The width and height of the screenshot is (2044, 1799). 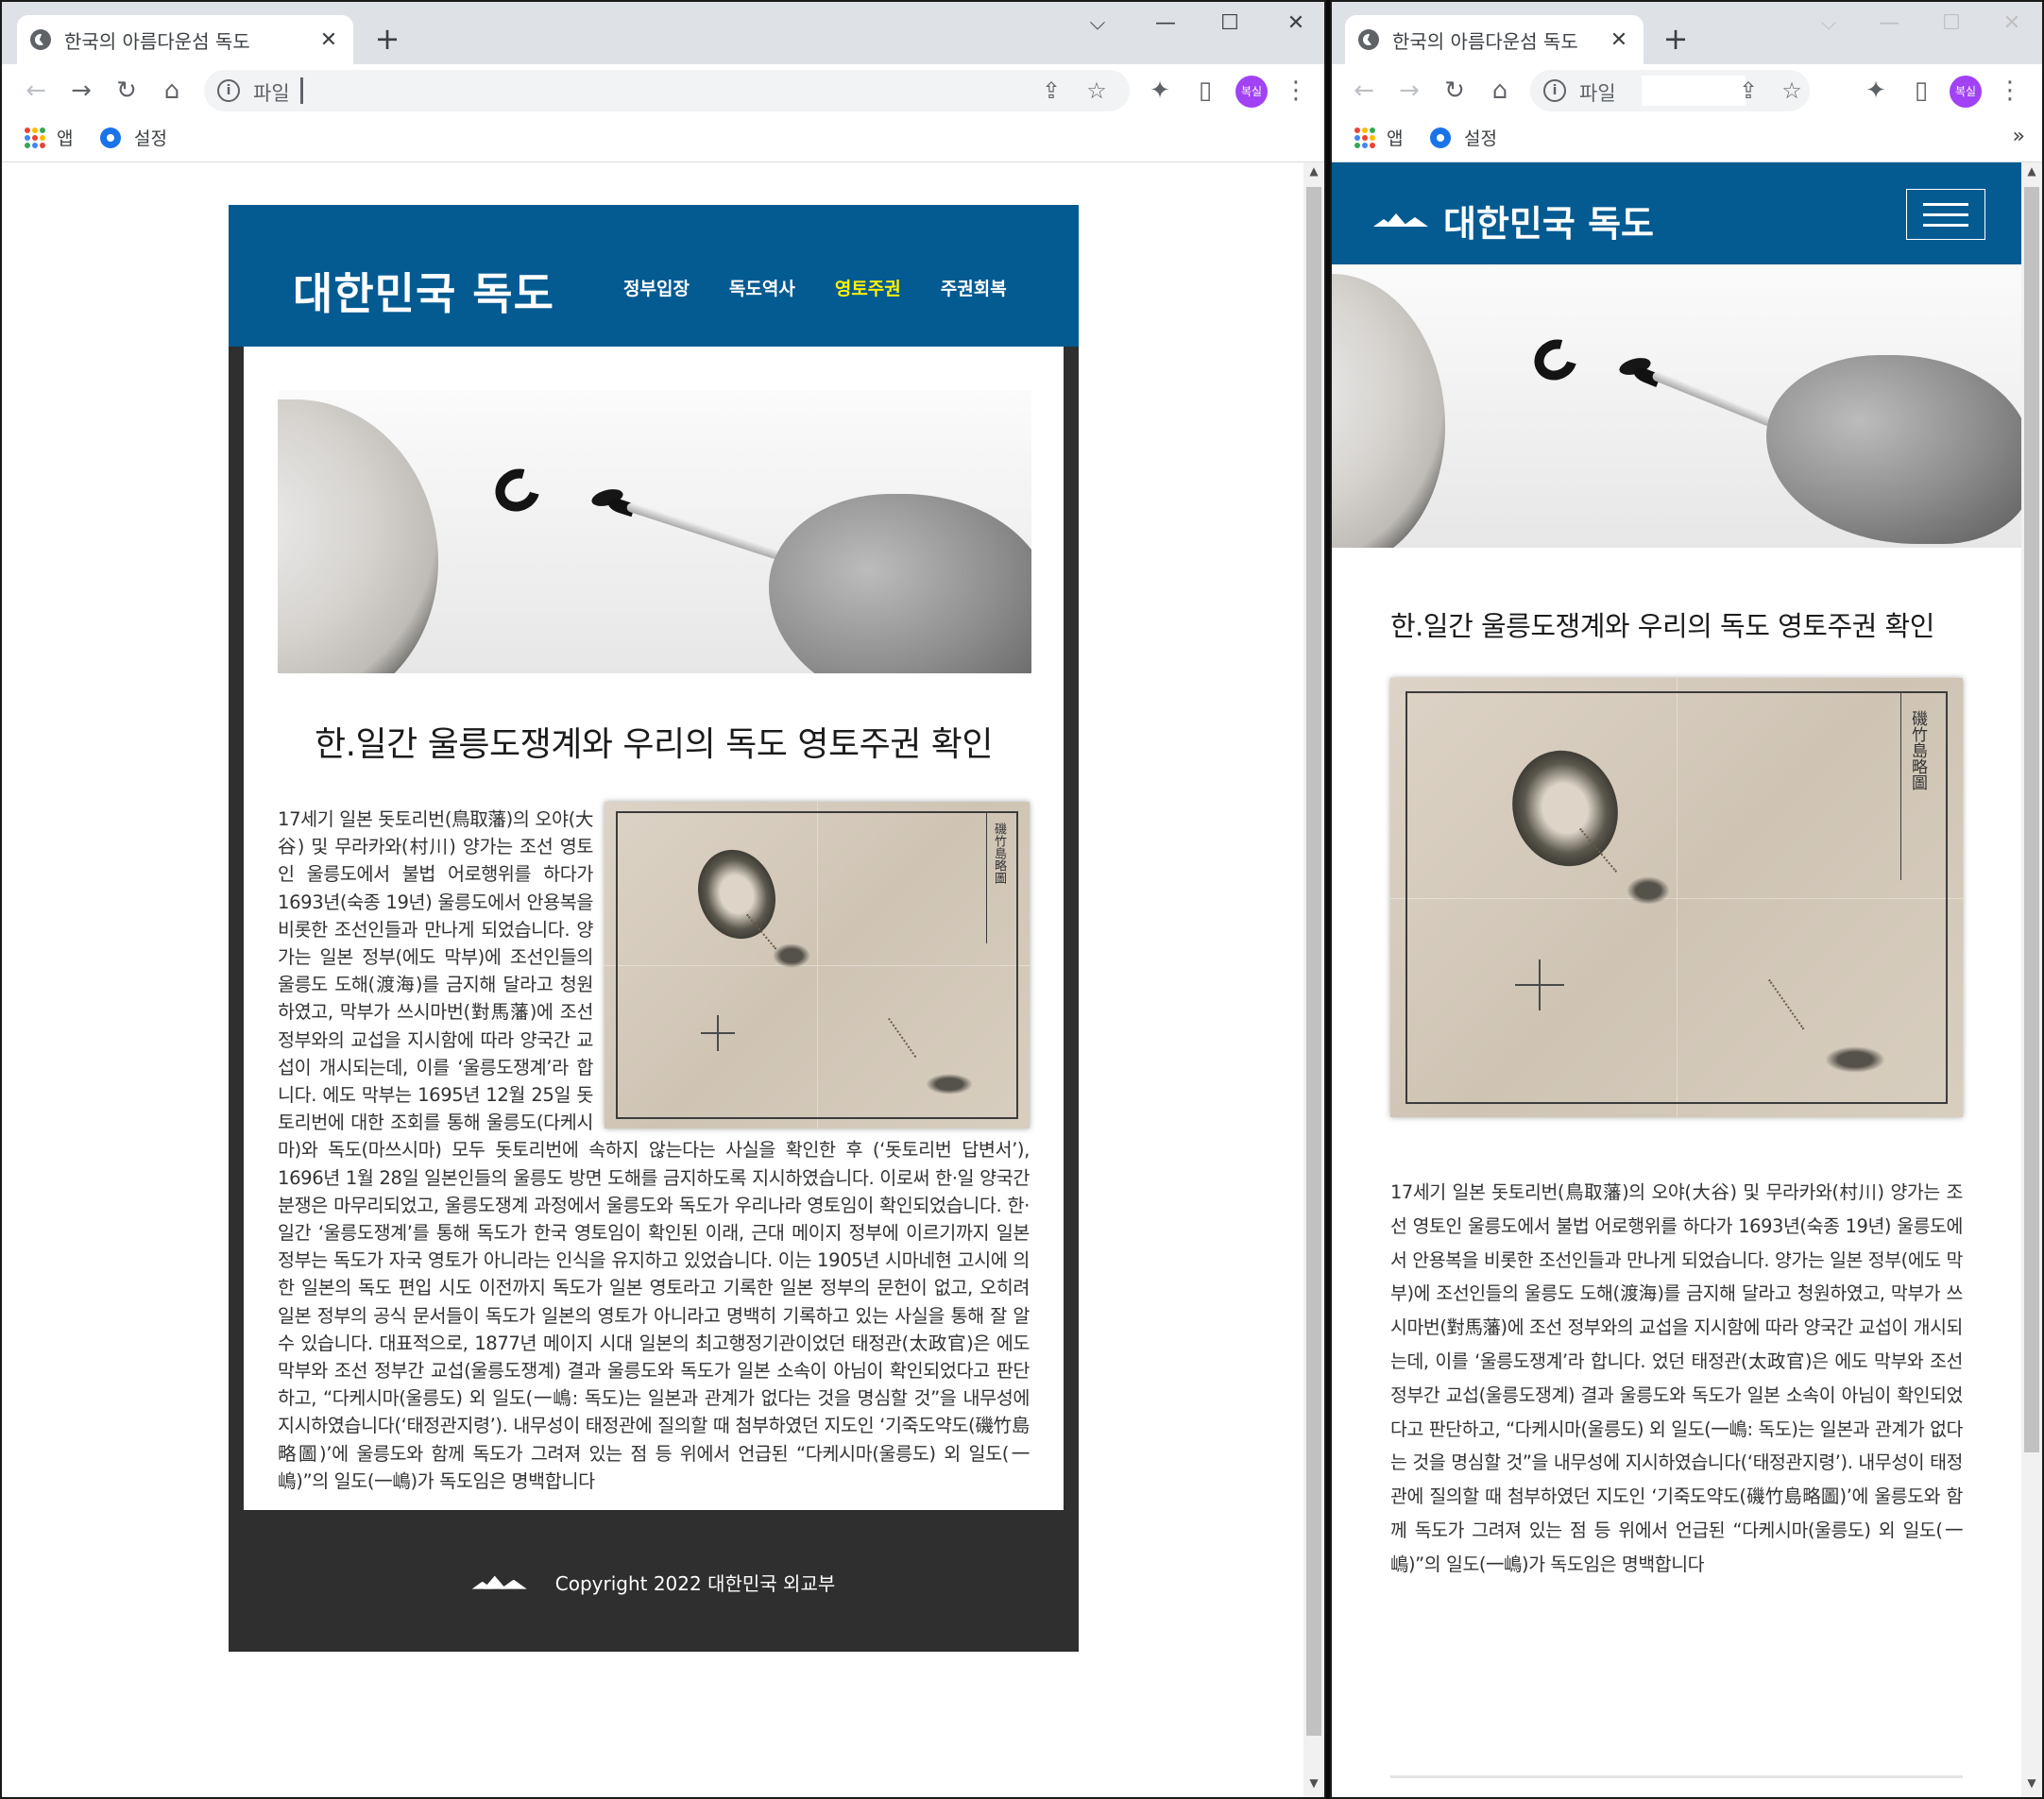 I want to click on hand, so click(x=900, y=583).